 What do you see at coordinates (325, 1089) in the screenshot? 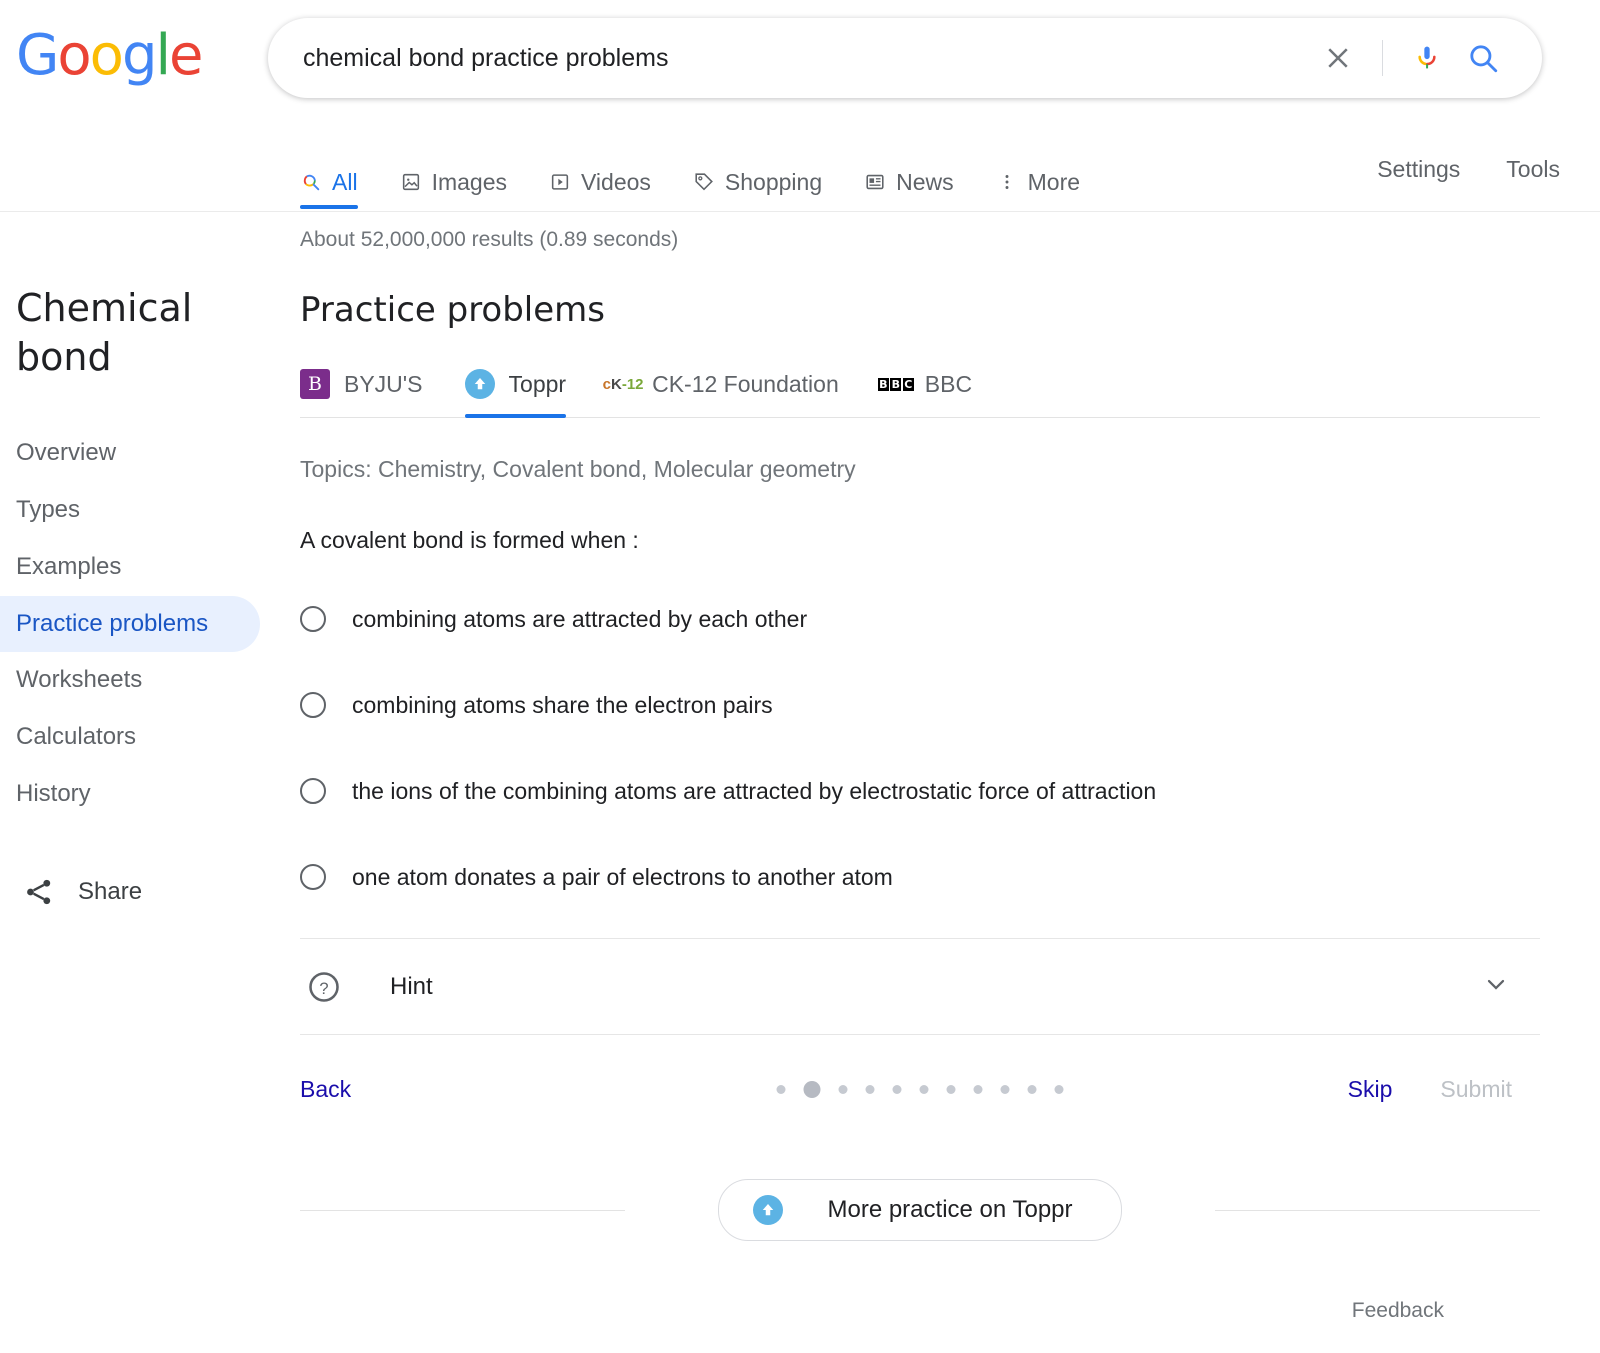
I see `back-button: Back` at bounding box center [325, 1089].